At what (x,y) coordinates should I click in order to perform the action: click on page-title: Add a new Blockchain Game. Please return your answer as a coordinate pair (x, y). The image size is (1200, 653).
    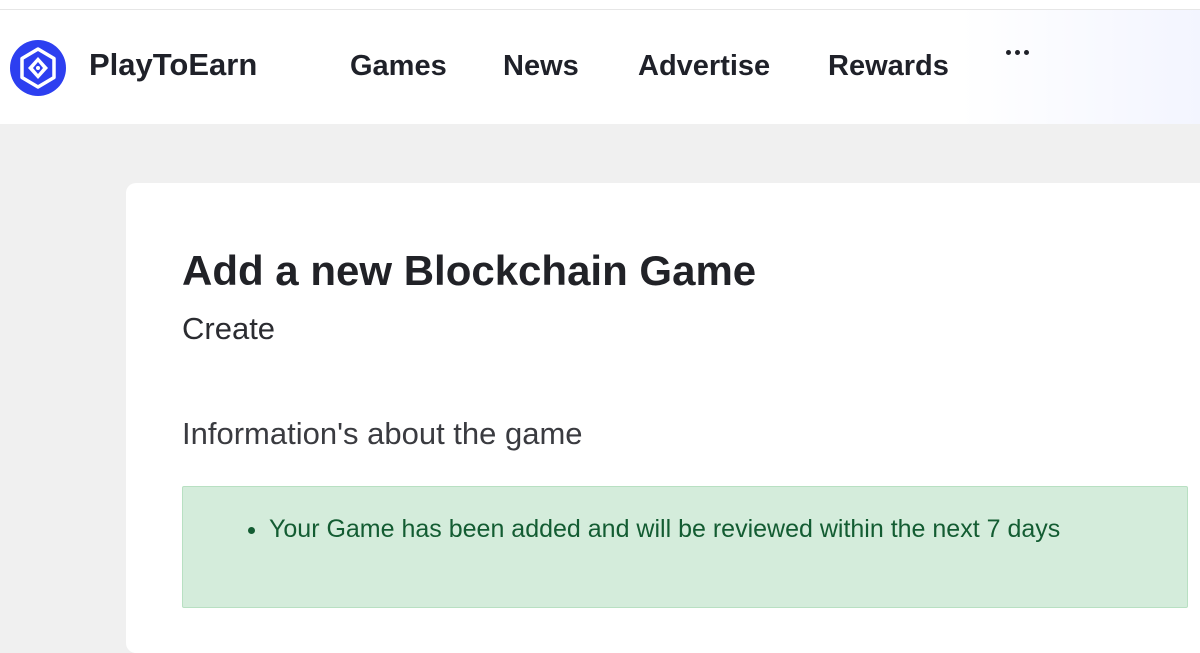
    Looking at the image, I should click on (469, 270).